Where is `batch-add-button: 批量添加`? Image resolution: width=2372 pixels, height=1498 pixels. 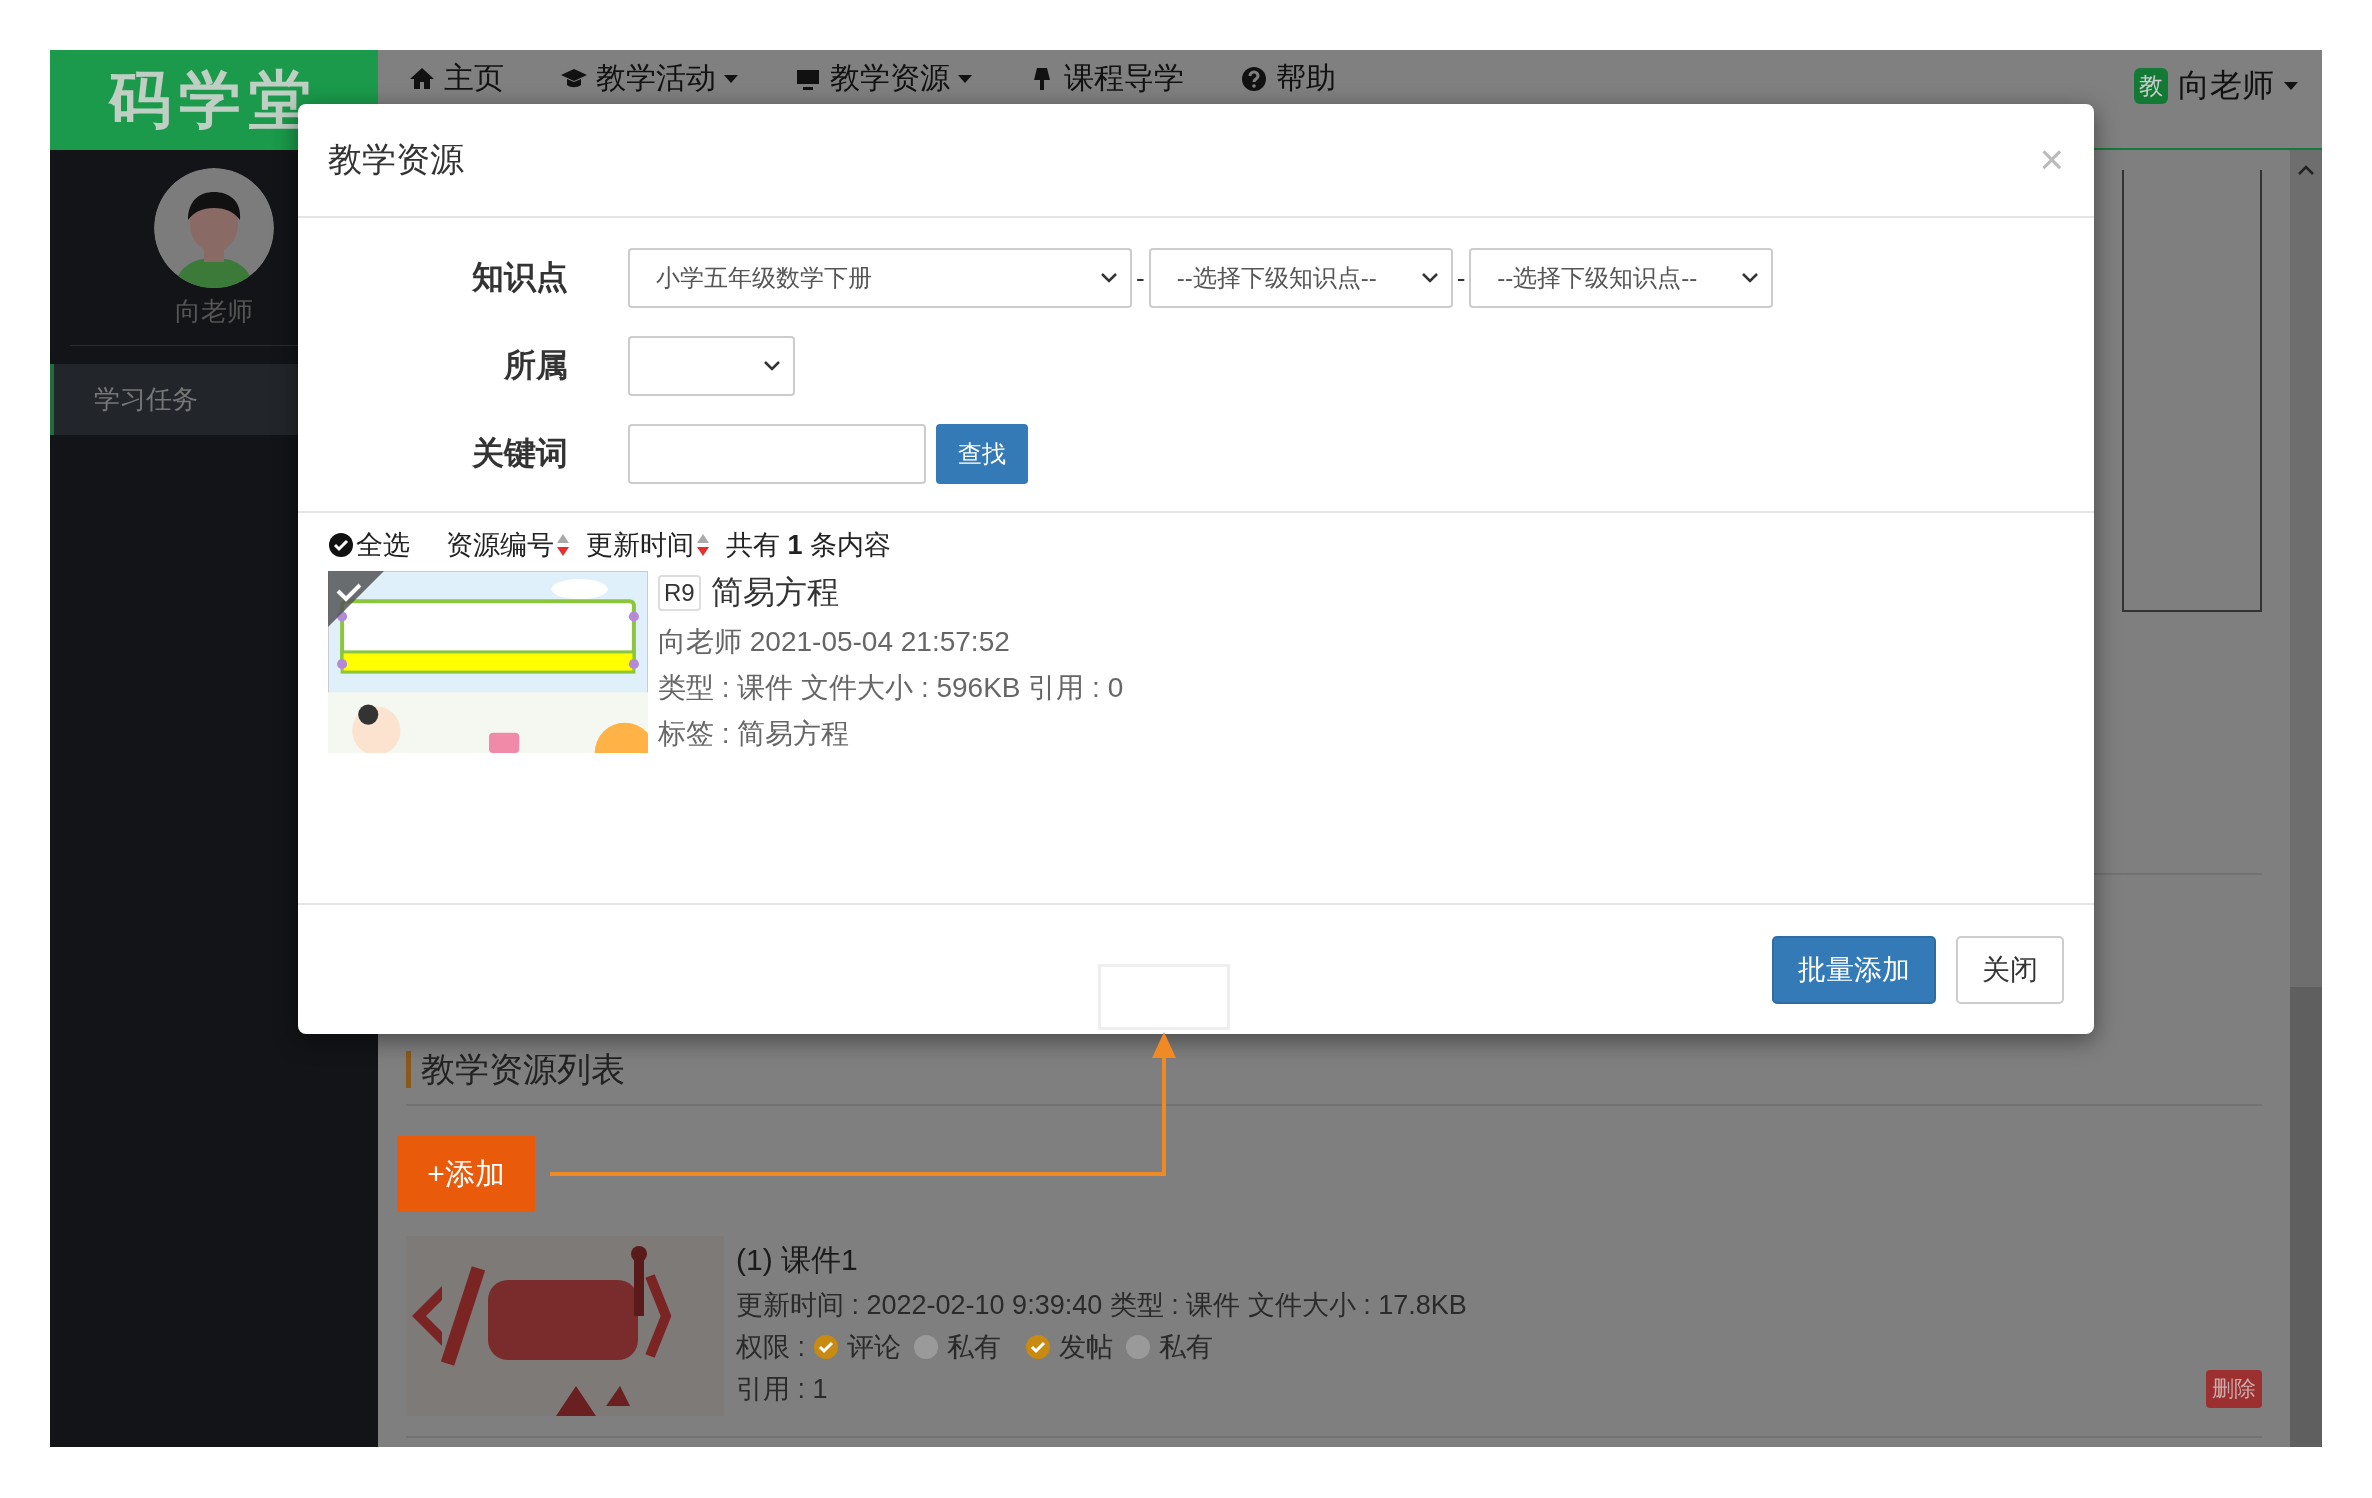
batch-add-button: 批量添加 is located at coordinates (1854, 969).